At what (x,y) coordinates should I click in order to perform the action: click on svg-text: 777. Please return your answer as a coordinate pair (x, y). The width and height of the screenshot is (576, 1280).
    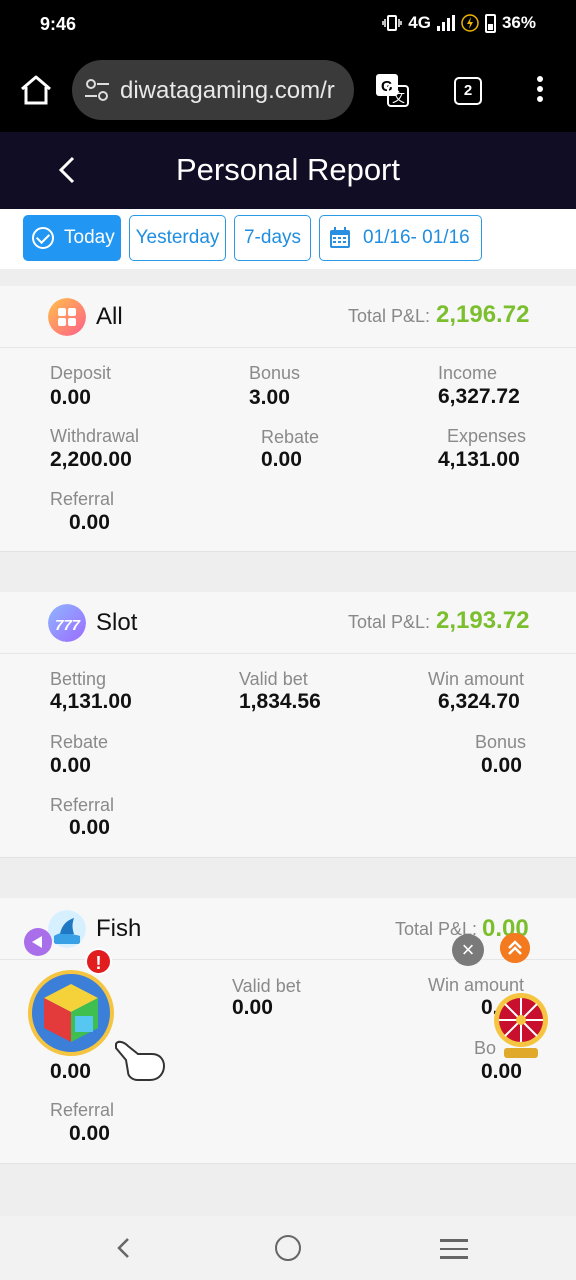
    Looking at the image, I should click on (68, 625).